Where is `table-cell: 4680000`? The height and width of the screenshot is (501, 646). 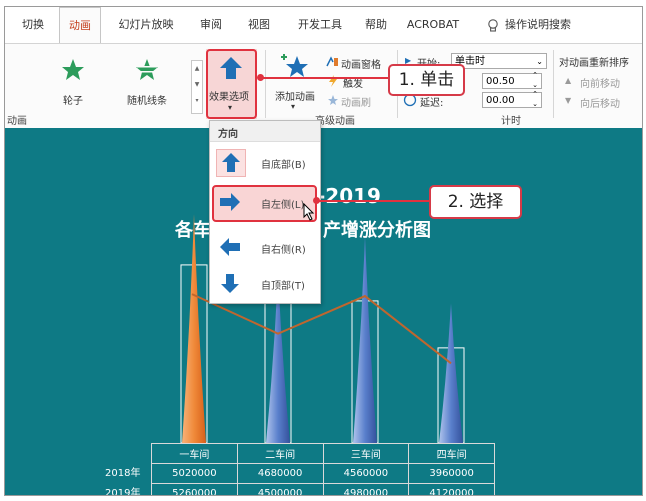 table-cell: 4680000 is located at coordinates (280, 473).